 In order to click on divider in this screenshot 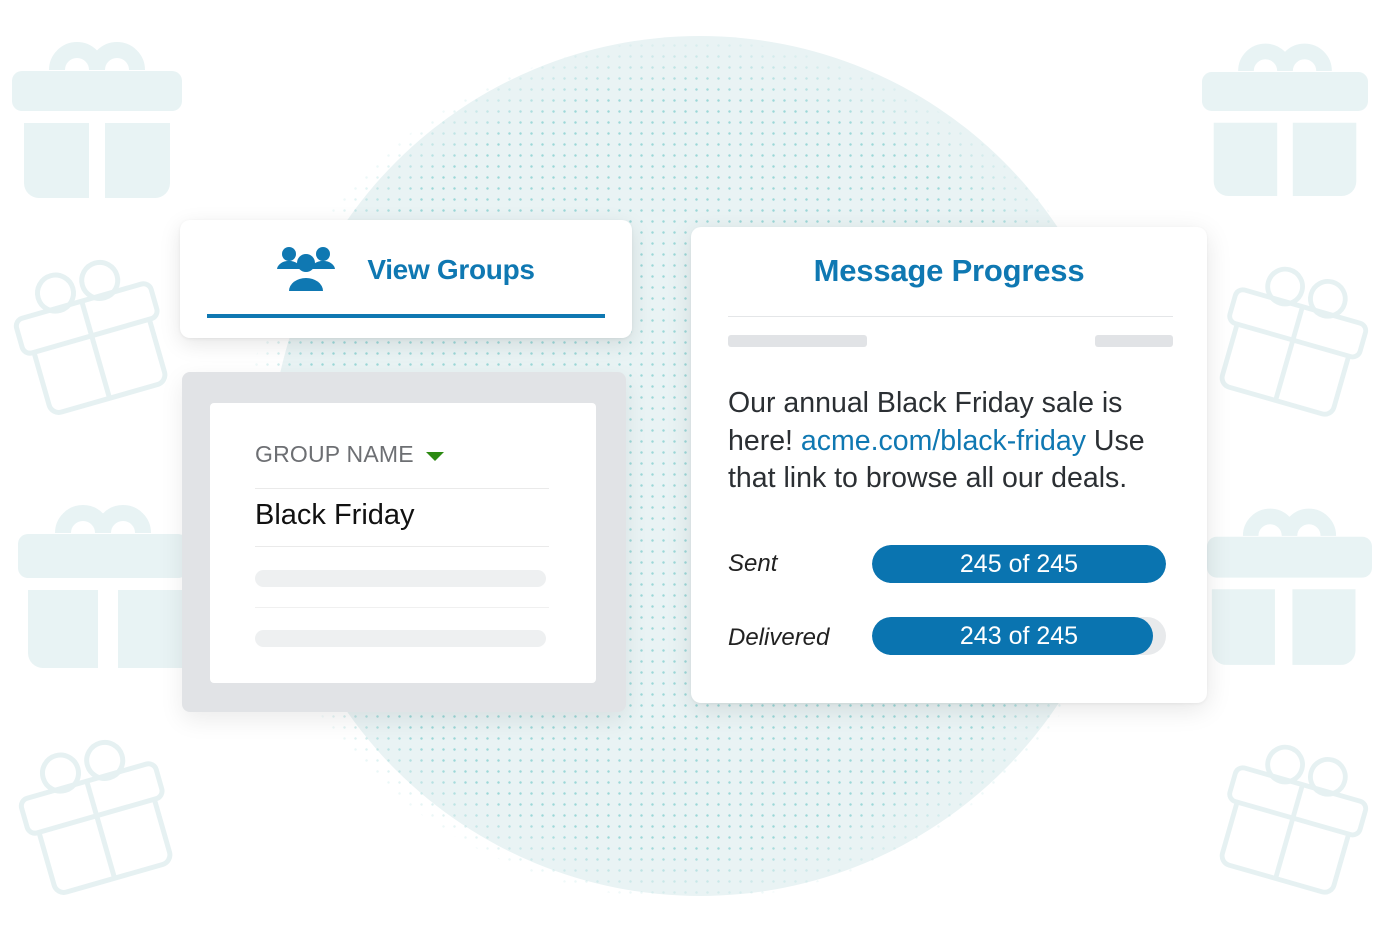, I will do `click(950, 316)`.